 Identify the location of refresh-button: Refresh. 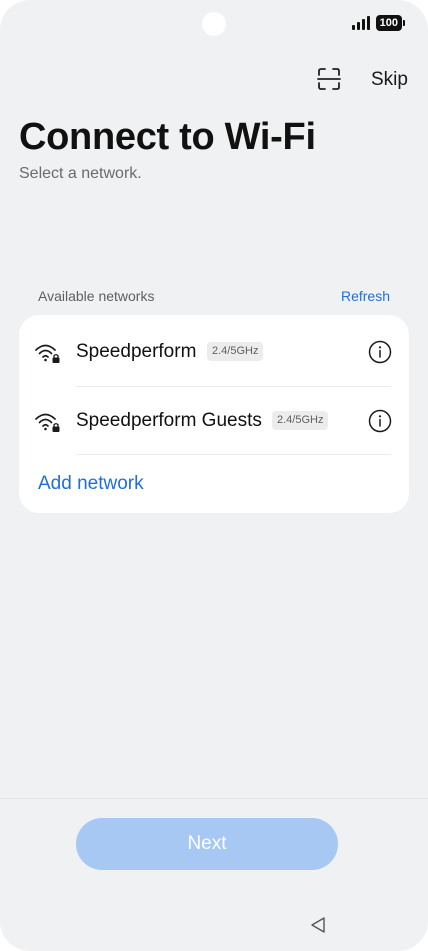
(365, 296).